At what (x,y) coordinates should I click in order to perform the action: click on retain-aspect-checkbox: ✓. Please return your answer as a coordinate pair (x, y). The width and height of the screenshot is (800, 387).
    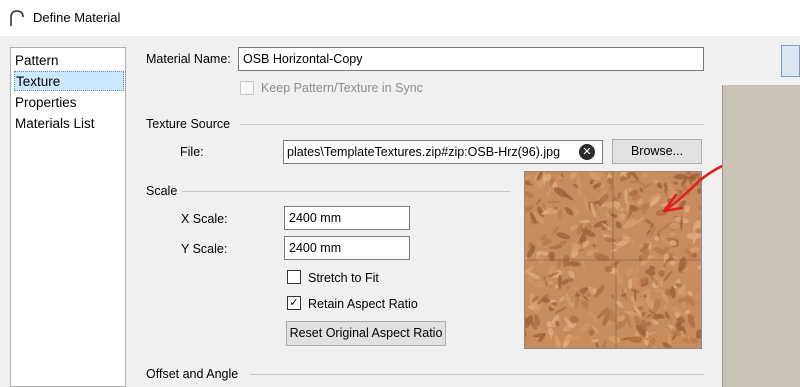
    Looking at the image, I should click on (294, 303).